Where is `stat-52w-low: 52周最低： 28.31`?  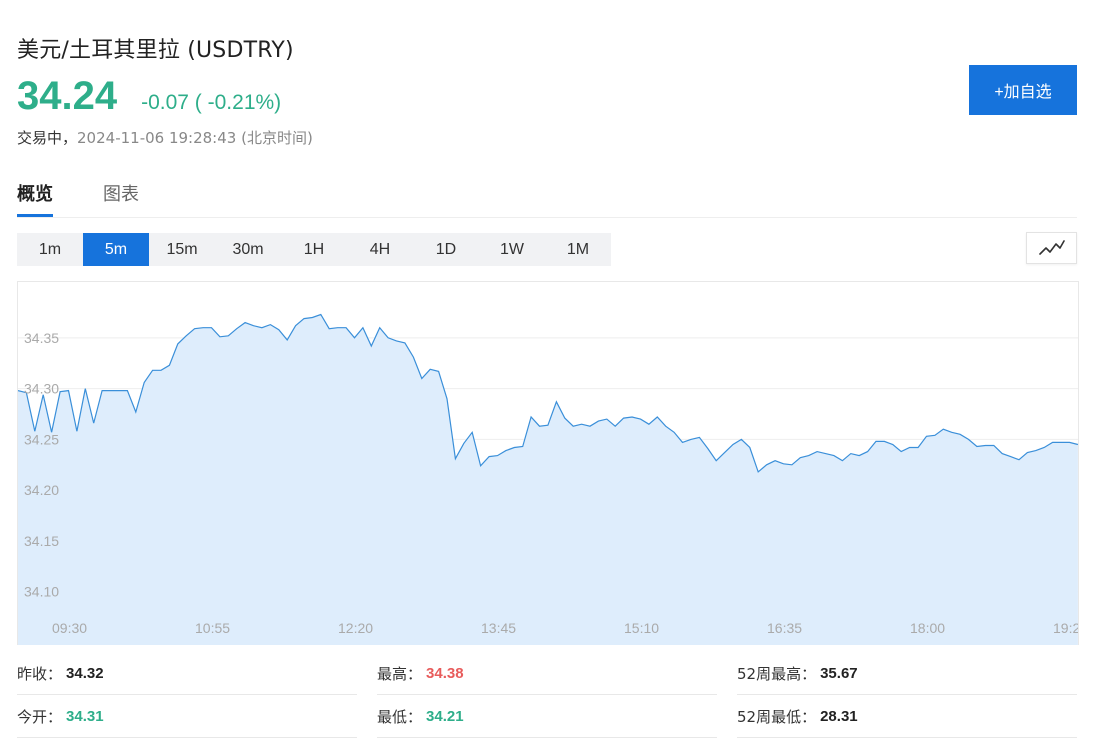 stat-52w-low: 52周最低： 28.31 is located at coordinates (907, 716).